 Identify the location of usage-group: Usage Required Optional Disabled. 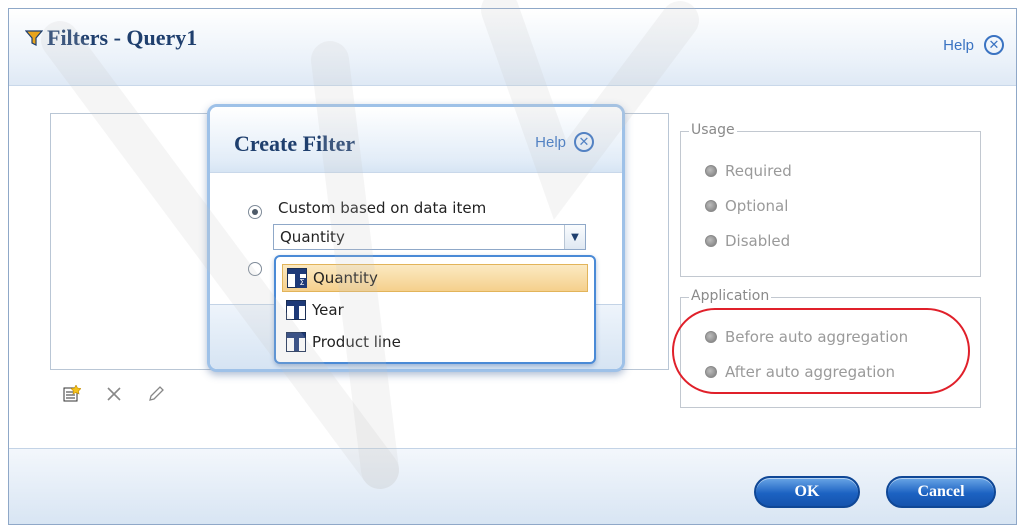
(830, 199).